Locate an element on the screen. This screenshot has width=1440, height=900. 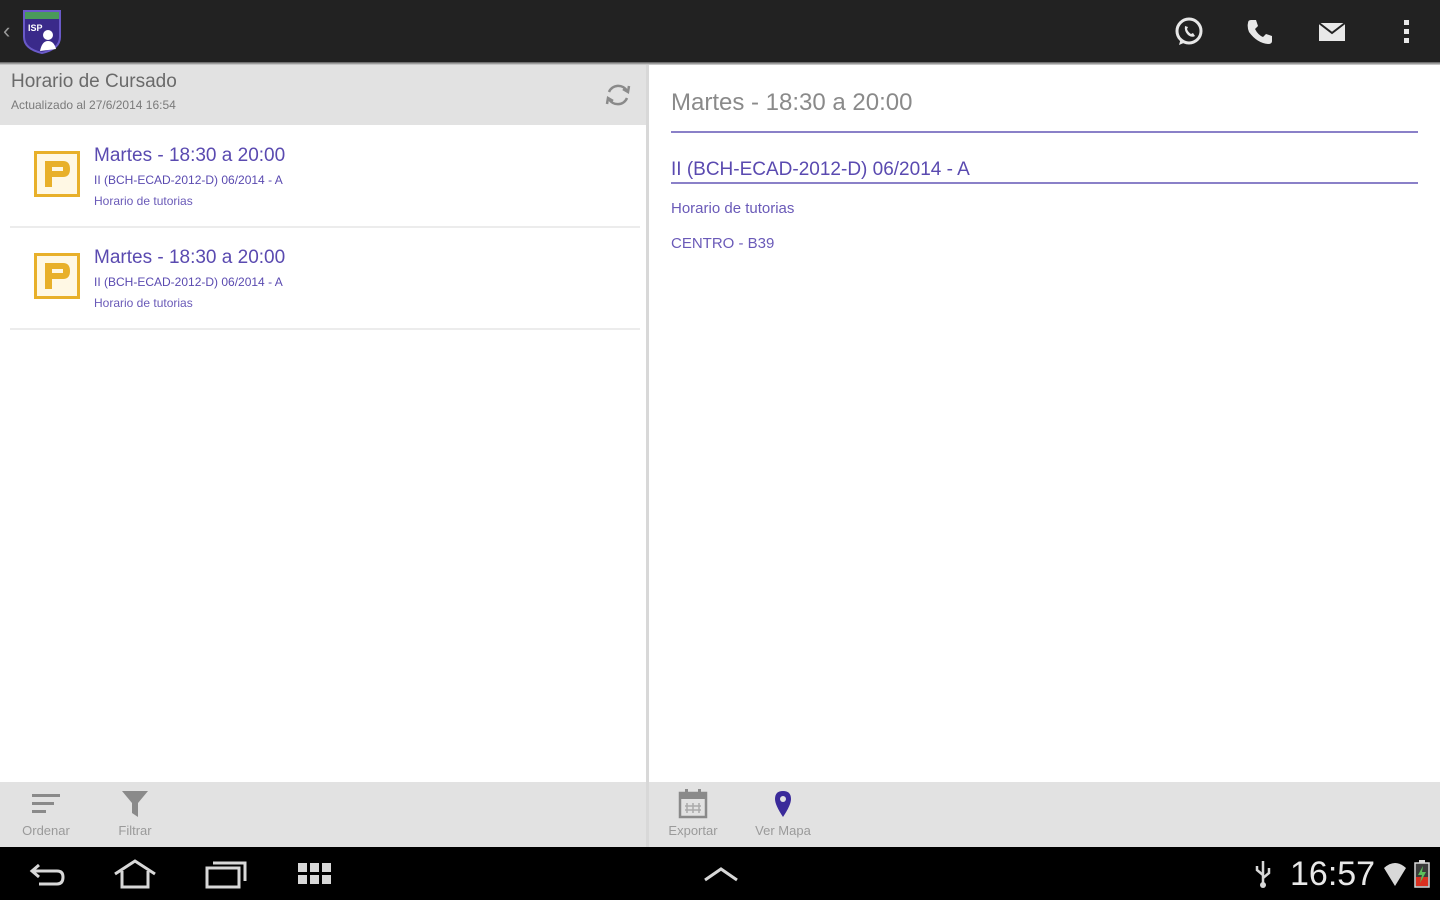
usb-icon is located at coordinates (1263, 874).